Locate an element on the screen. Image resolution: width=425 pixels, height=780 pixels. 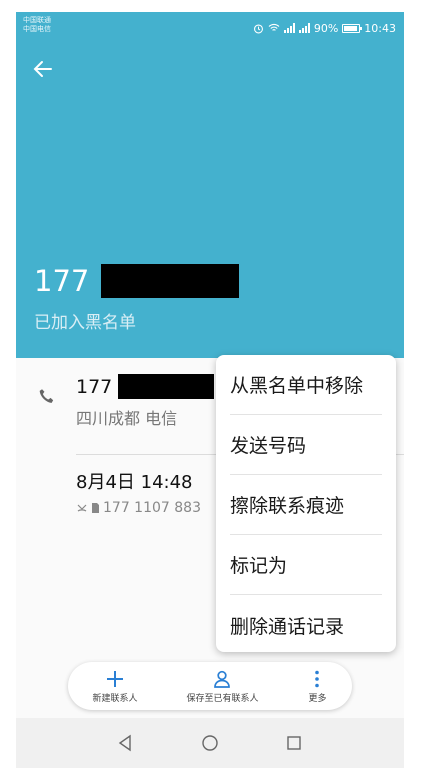
missed-call-icon is located at coordinates (82, 508).